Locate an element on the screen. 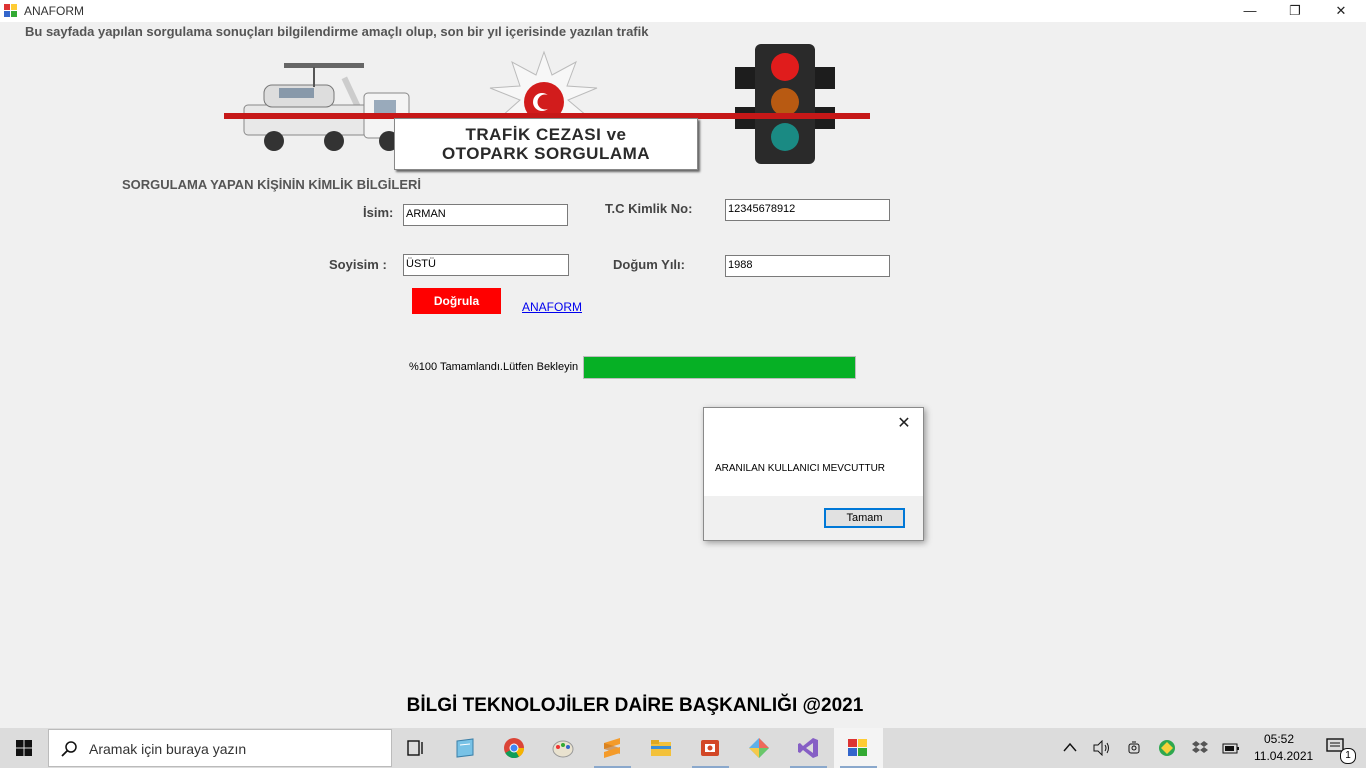 Image resolution: width=1366 pixels, height=768 pixels. dialog-message: ARANILAN KULLANICI MEVCUTTUR is located at coordinates (800, 468).